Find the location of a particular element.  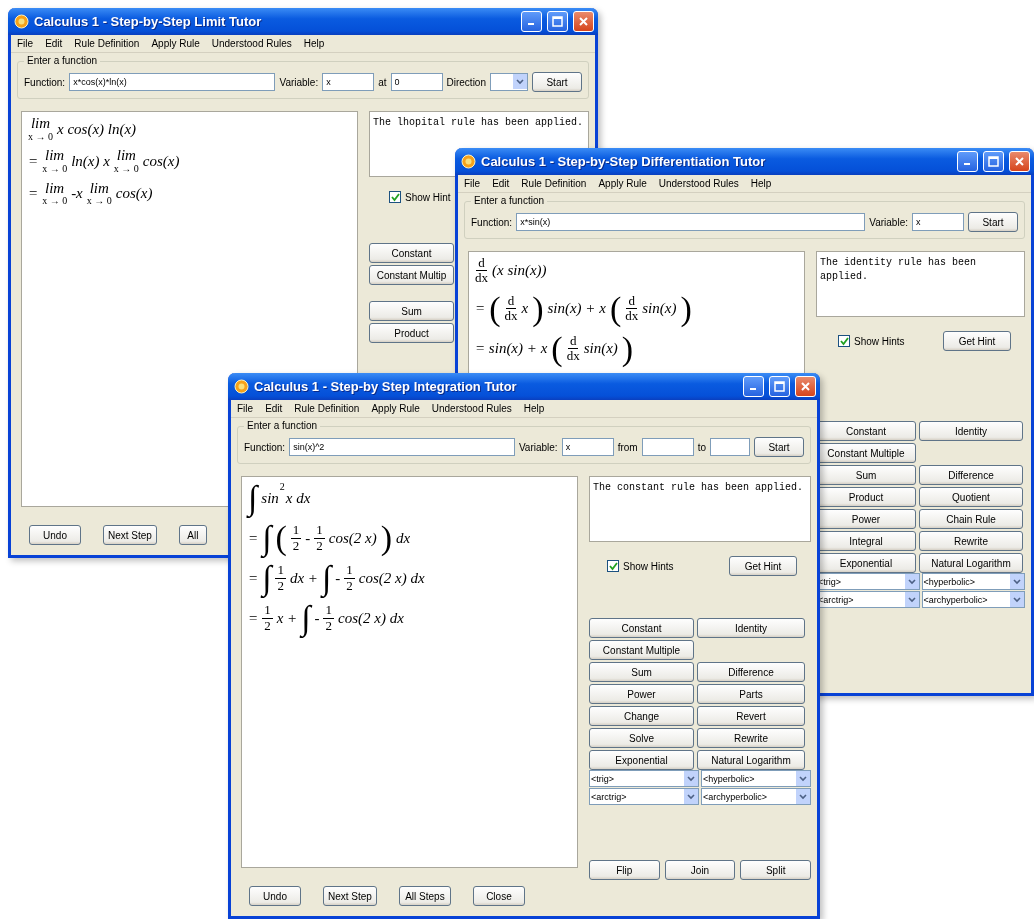

action-button: Flip is located at coordinates (624, 870).